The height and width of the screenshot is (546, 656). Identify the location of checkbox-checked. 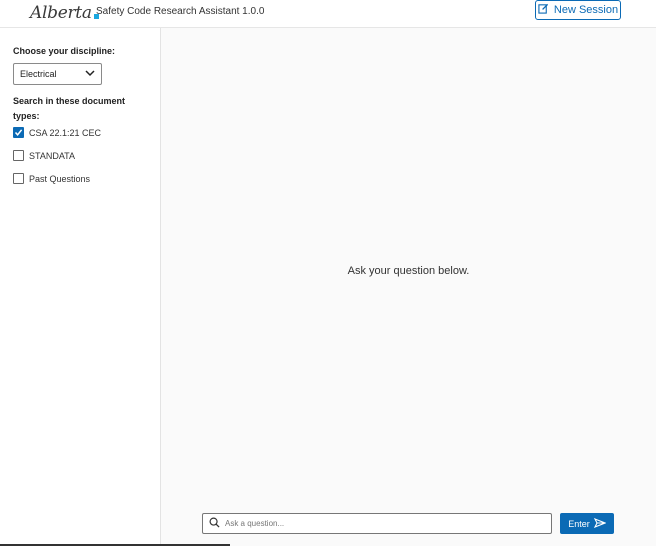
(18, 132).